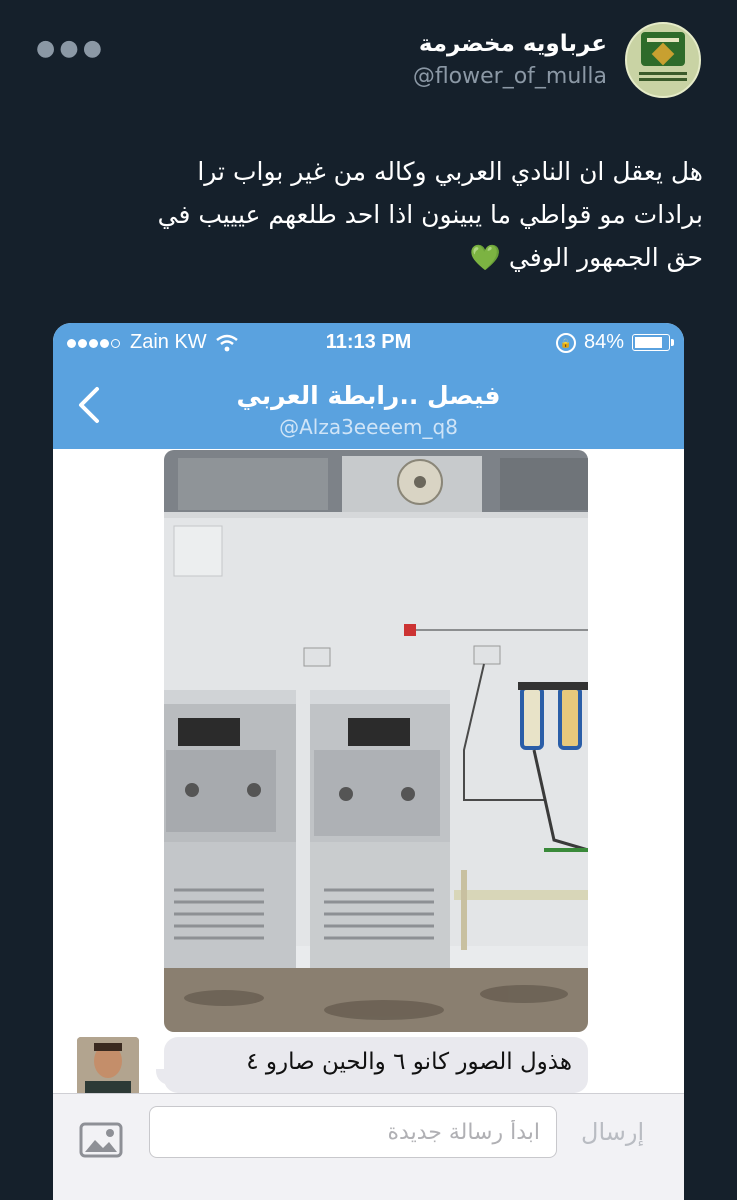 This screenshot has height=1200, width=737. Describe the element at coordinates (565, 342) in the screenshot. I see `rotation-lock-icon: 🔒` at that location.